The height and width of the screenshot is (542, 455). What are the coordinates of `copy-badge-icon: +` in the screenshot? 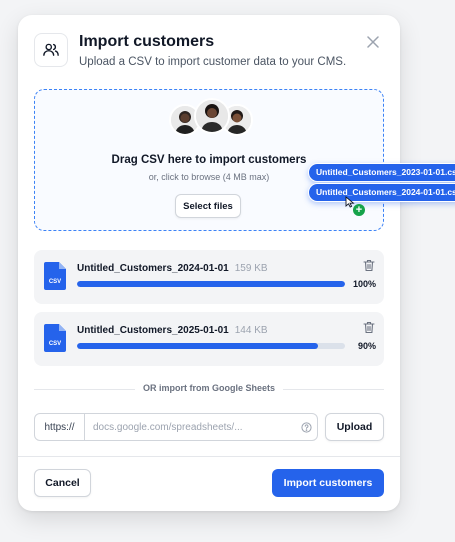 It's located at (359, 210).